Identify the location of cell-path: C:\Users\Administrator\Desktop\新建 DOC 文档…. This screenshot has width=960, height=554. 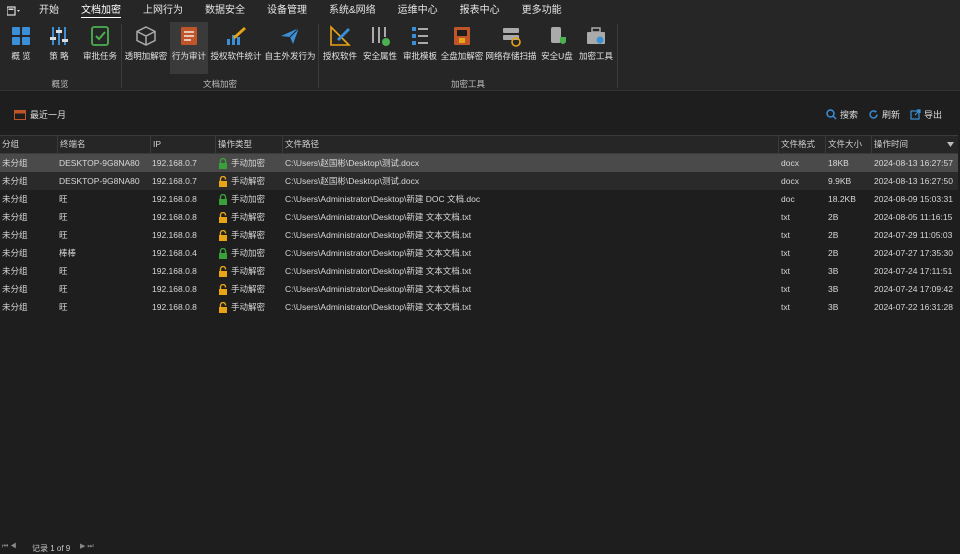
(383, 199).